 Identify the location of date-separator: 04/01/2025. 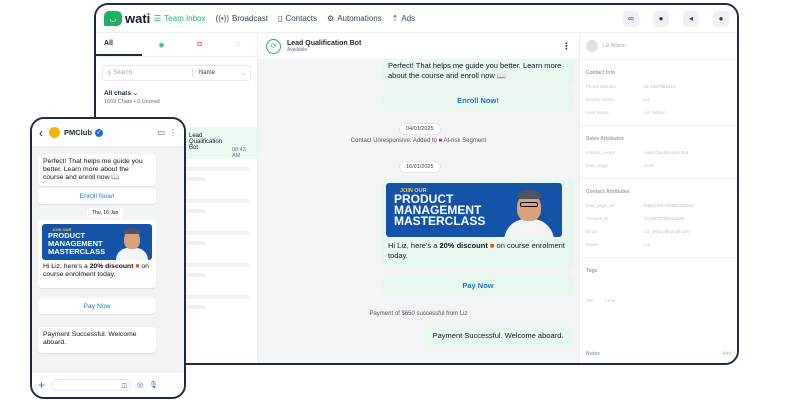
(420, 129).